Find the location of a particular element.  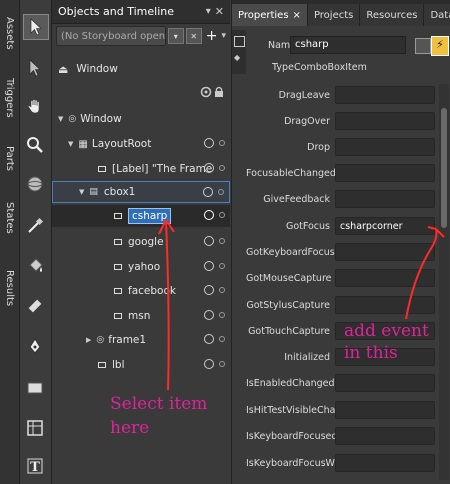

type-value: ComboBoxItem is located at coordinates (330, 67).